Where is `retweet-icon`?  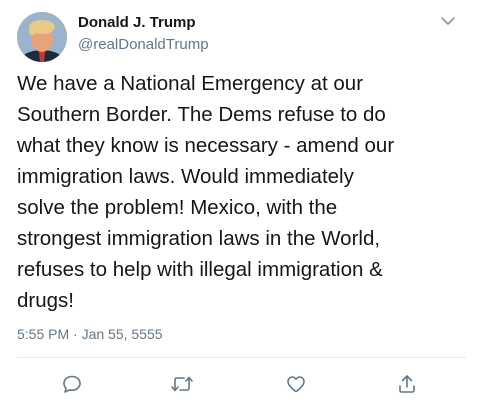 retweet-icon is located at coordinates (182, 384).